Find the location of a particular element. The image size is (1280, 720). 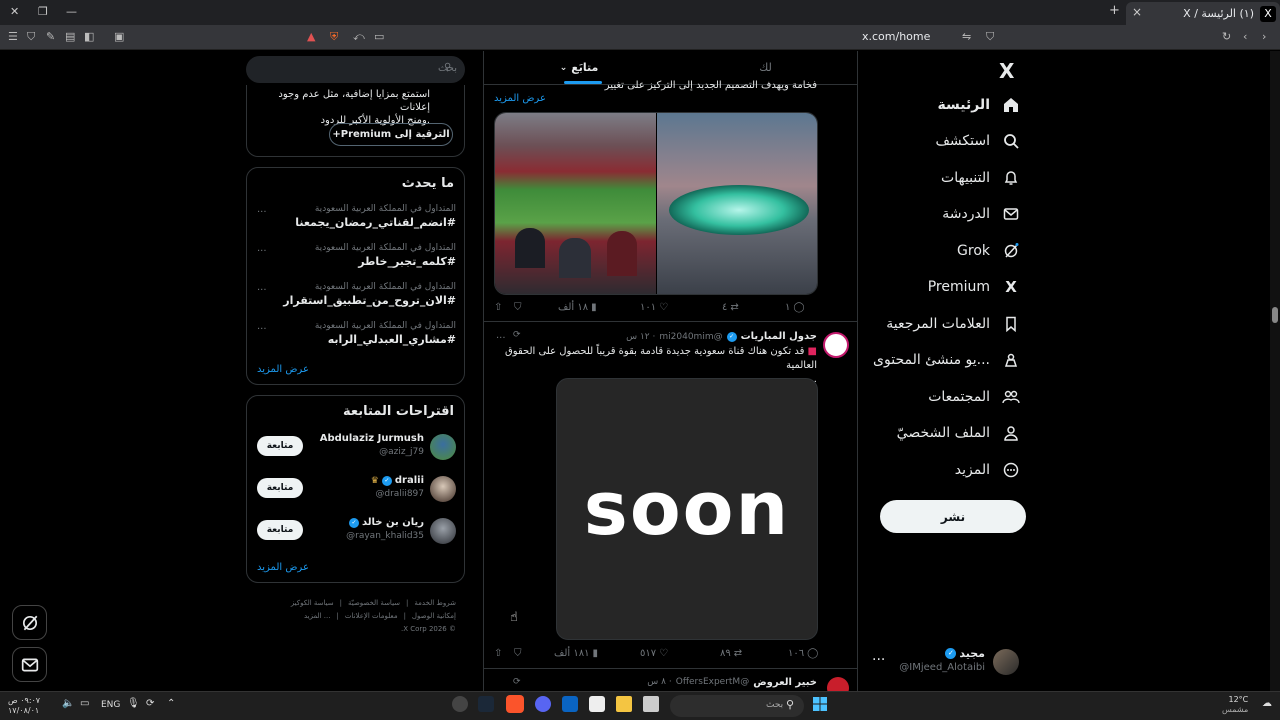

footer-link: معلومات الإعلانات is located at coordinates (371, 616).